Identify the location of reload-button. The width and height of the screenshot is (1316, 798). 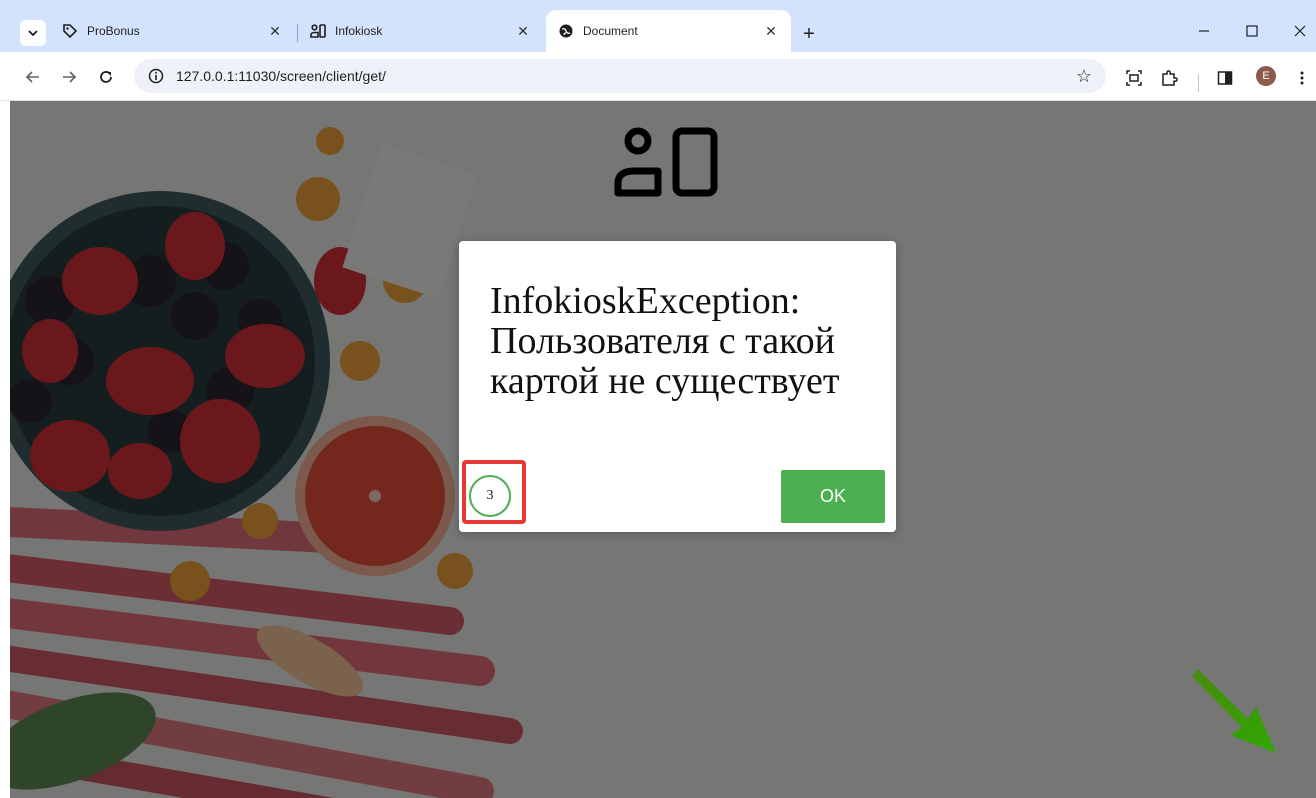
(106, 77).